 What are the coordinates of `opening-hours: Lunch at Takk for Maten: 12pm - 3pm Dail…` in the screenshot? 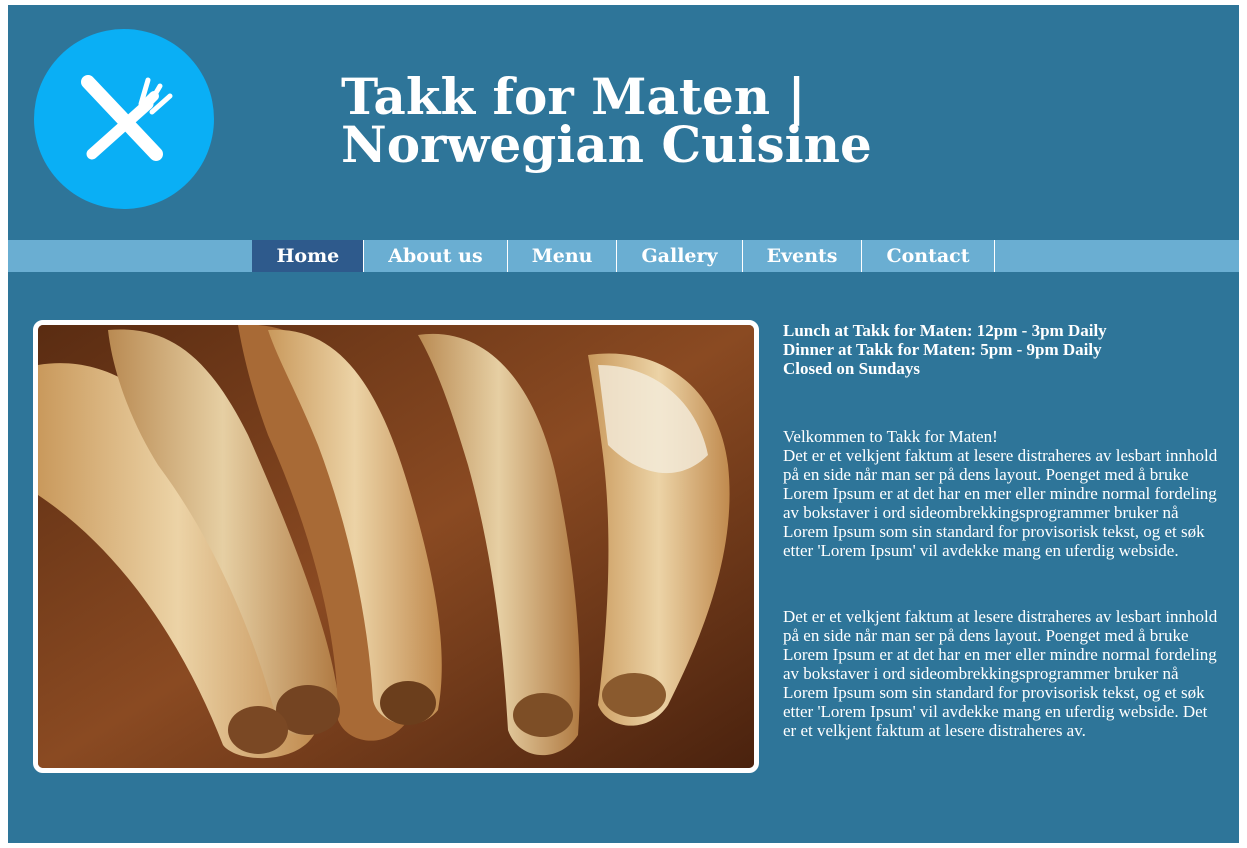 It's located at (1003, 349).